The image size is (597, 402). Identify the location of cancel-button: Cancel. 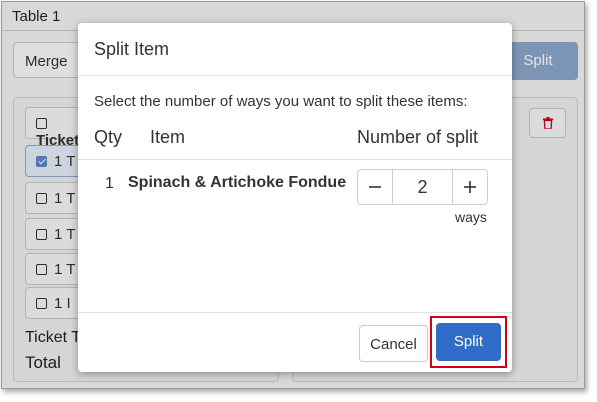
(393, 343).